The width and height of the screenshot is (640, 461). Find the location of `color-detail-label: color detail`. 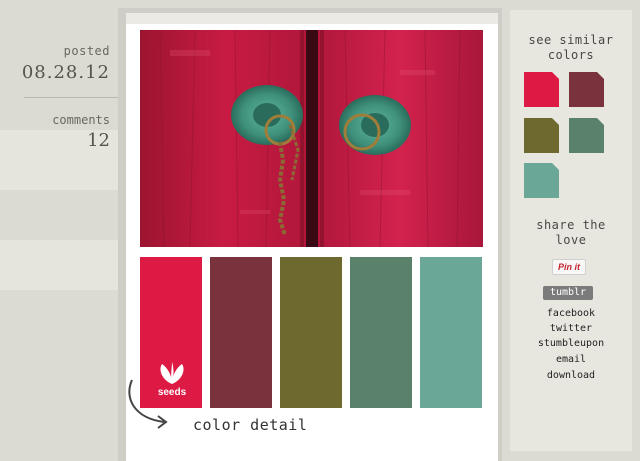

color-detail-label: color detail is located at coordinates (250, 425).